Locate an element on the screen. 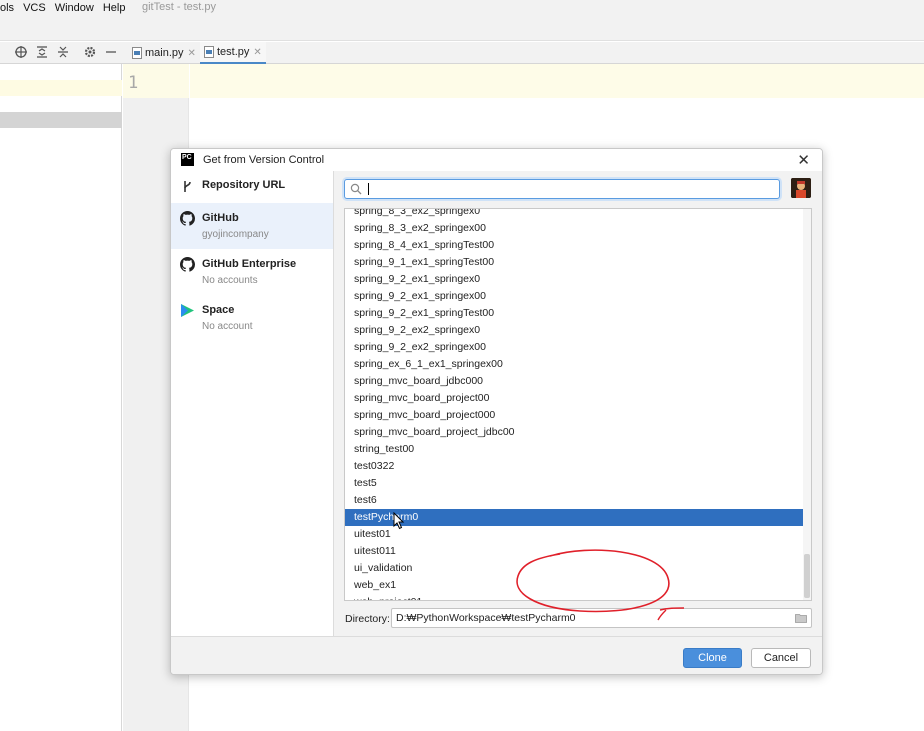 Image resolution: width=924 pixels, height=731 pixels. nav-account: No accounts is located at coordinates (230, 280).